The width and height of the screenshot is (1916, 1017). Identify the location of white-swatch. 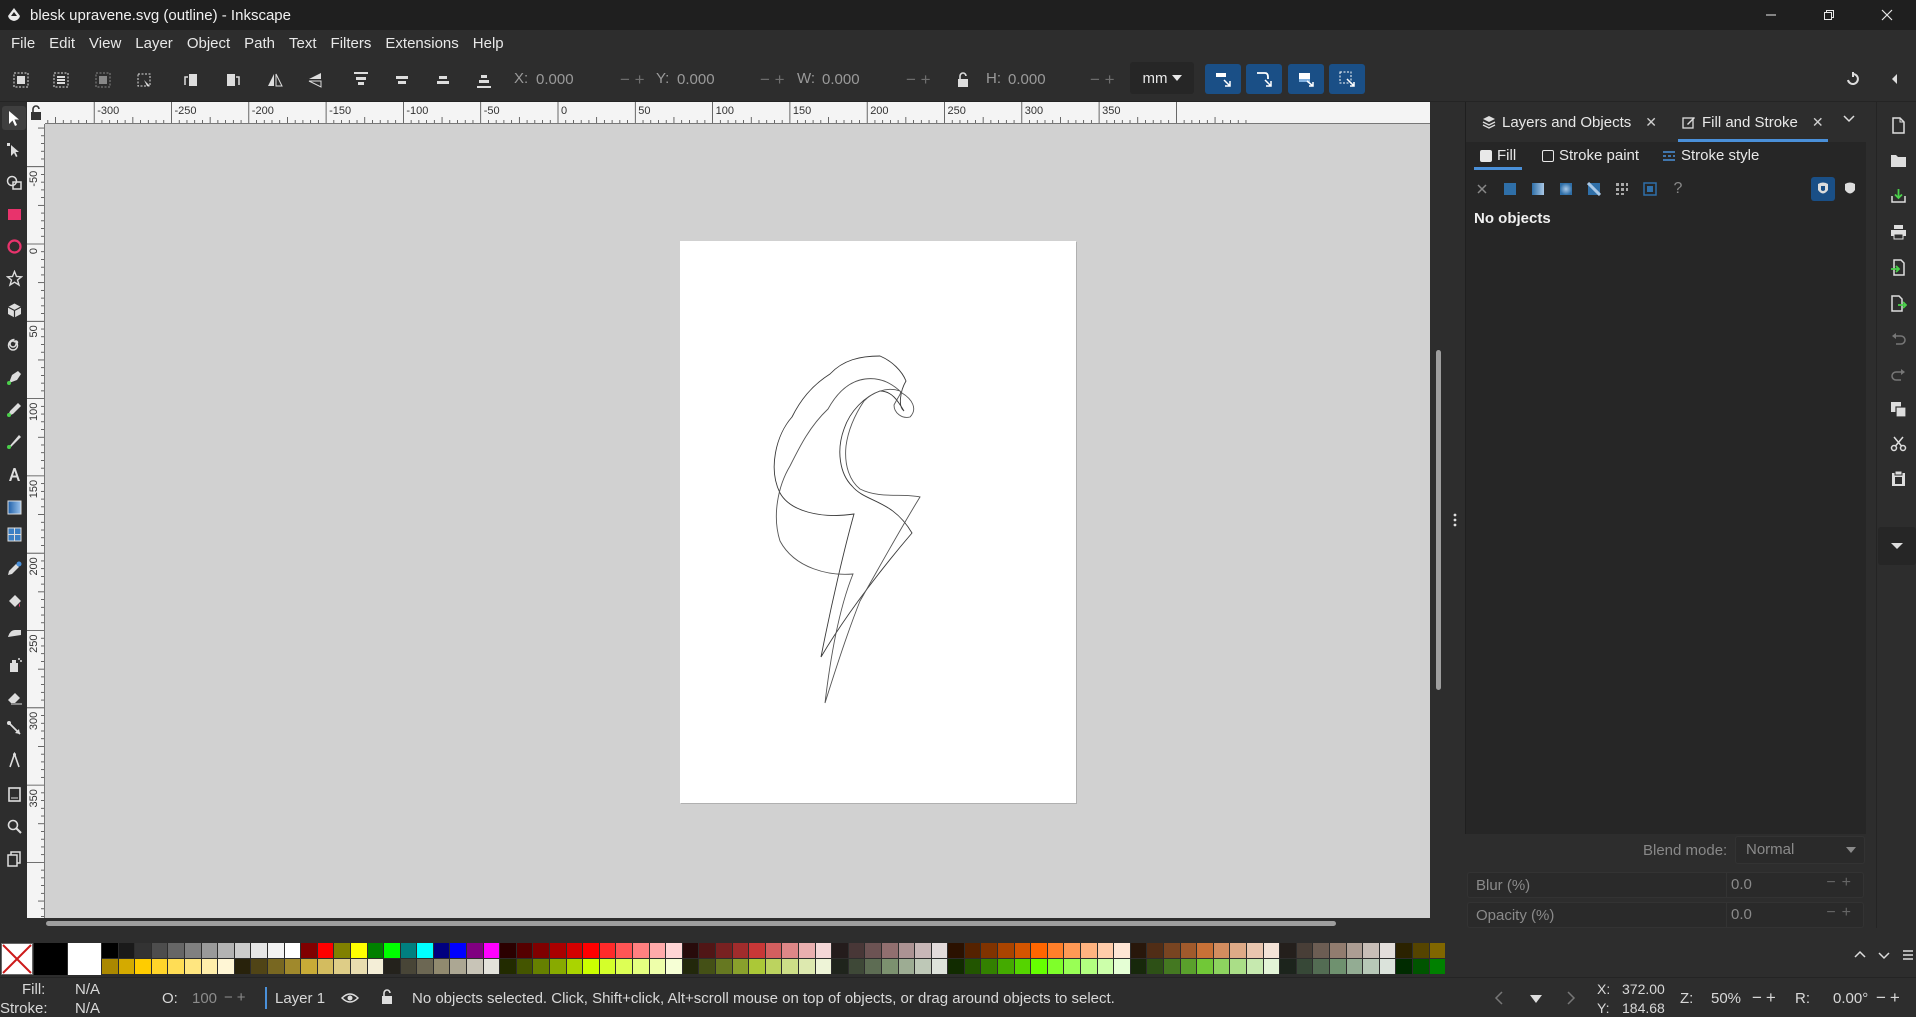
(84, 959).